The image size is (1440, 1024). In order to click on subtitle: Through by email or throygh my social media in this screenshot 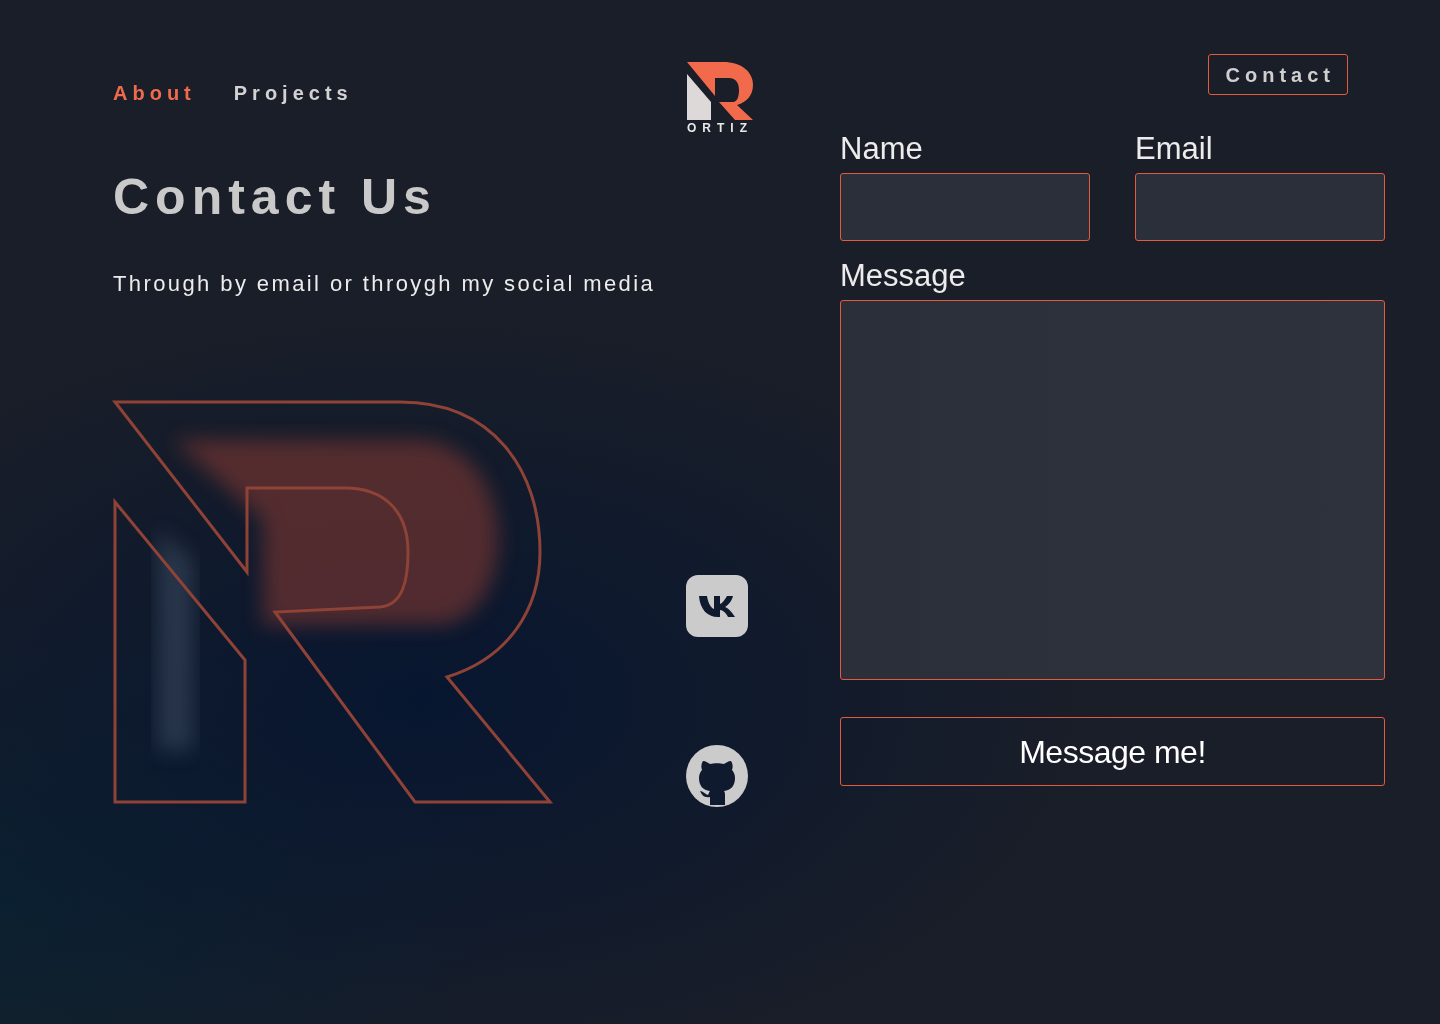, I will do `click(385, 284)`.